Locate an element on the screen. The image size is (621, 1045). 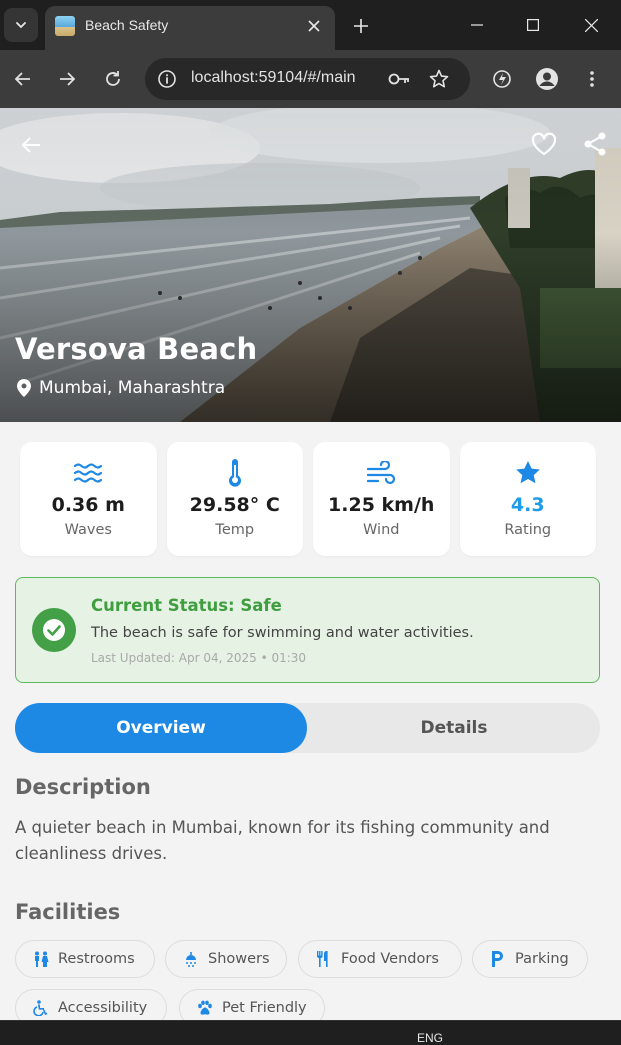
chevron-down-icon is located at coordinates (21, 25).